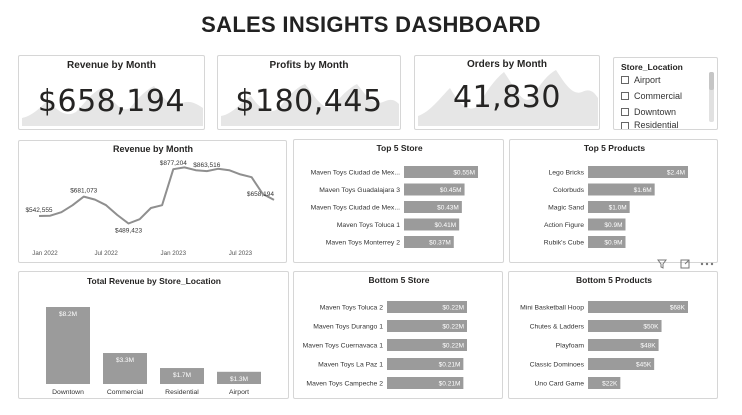  Describe the element at coordinates (111, 65) in the screenshot. I see `kpi-revenue-title: Revenue by Month` at that location.